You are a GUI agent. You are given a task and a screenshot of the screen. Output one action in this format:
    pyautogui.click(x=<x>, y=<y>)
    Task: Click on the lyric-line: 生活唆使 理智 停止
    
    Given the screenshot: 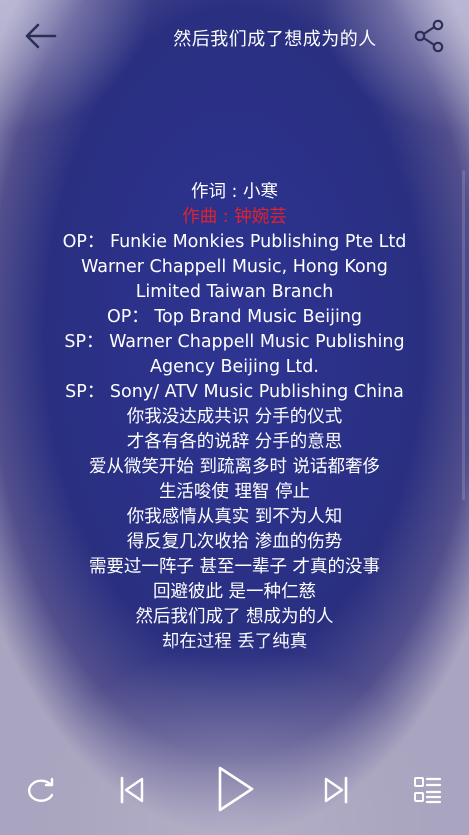 What is the action you would take?
    pyautogui.click(x=234, y=492)
    